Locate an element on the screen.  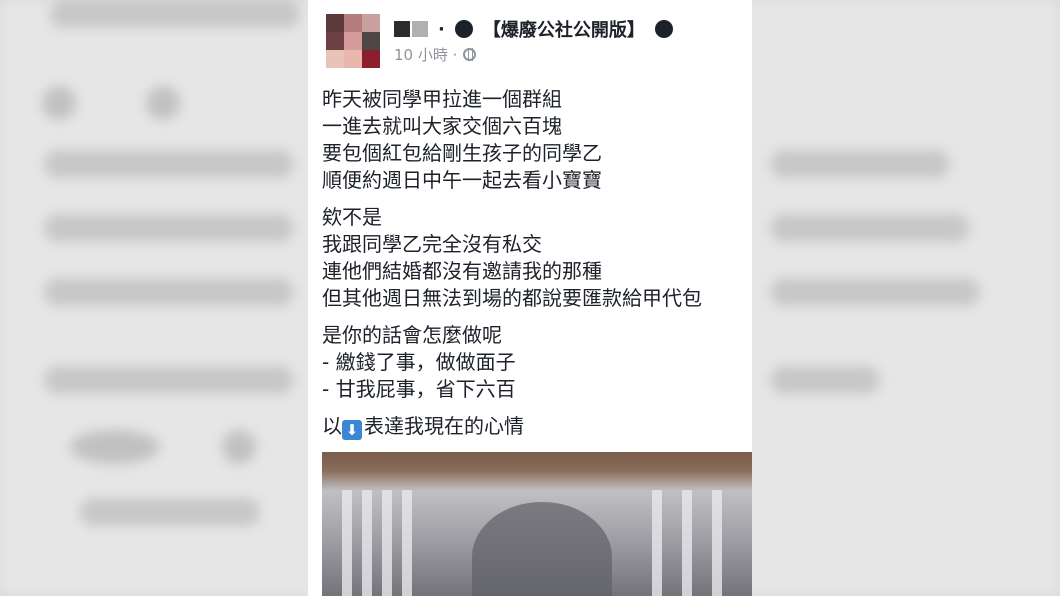
author-name is located at coordinates (411, 29).